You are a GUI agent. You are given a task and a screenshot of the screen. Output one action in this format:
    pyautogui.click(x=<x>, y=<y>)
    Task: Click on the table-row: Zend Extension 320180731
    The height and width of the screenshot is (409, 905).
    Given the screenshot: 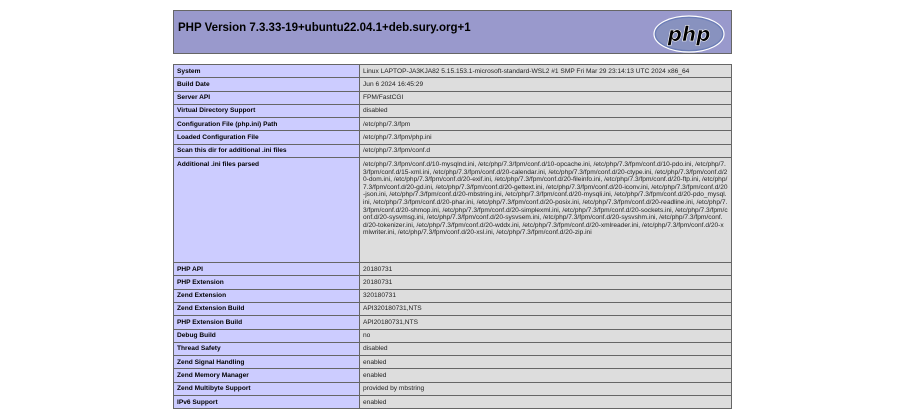 What is the action you would take?
    pyautogui.click(x=452, y=295)
    